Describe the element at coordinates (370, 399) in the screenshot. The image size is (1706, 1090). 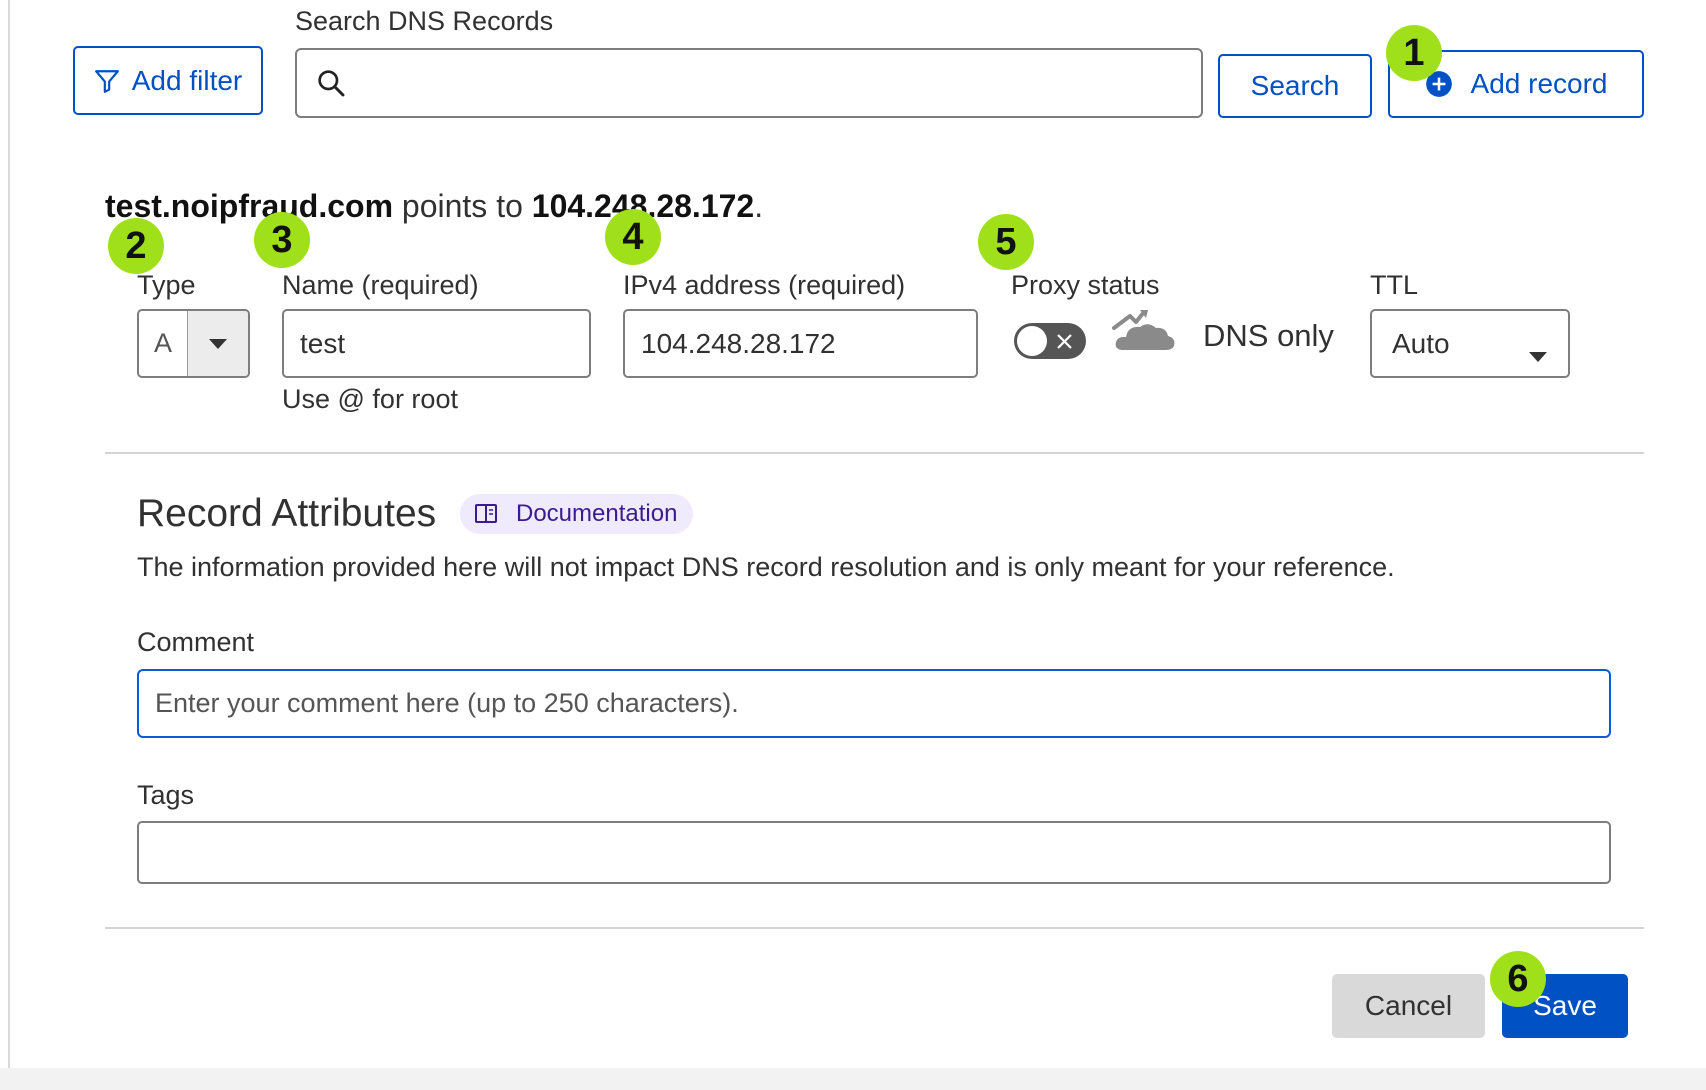
I see `name-helper-text: Use @ for root` at that location.